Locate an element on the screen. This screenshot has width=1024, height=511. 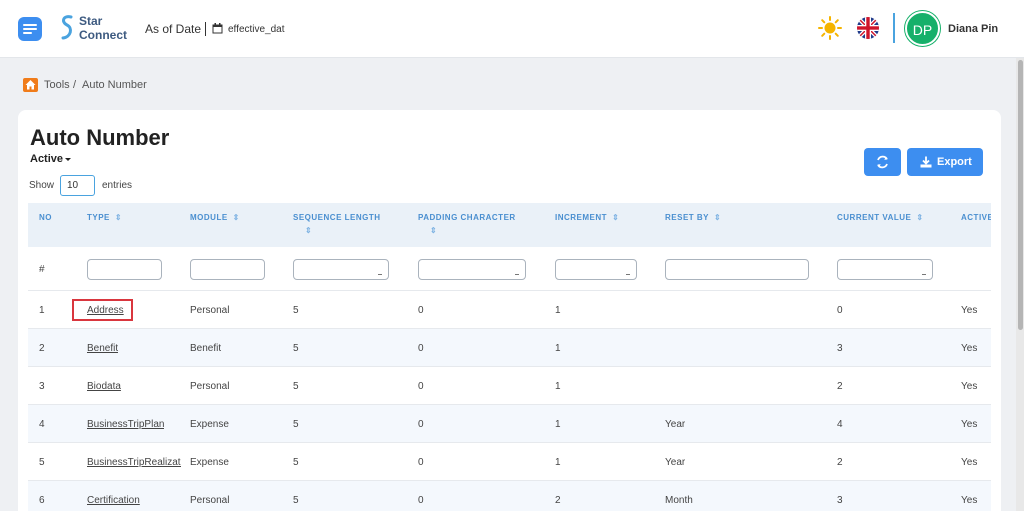
page-title: Auto Number is located at coordinates (100, 137).